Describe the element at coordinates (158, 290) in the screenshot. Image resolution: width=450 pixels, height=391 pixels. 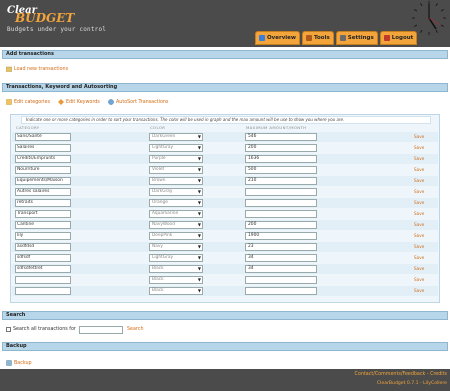
I see `color-value: Black` at that location.